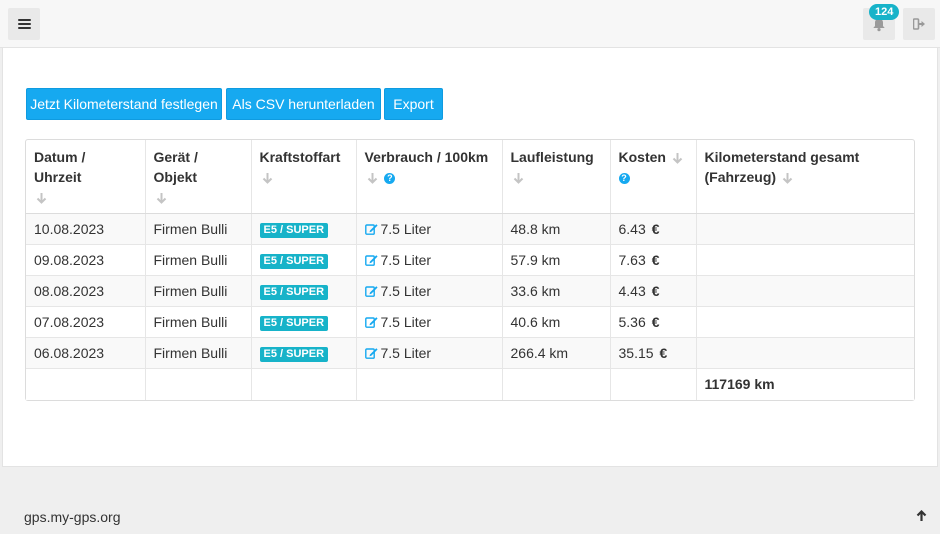 This screenshot has width=940, height=534. I want to click on cell-cost: 4.43 €, so click(653, 291).